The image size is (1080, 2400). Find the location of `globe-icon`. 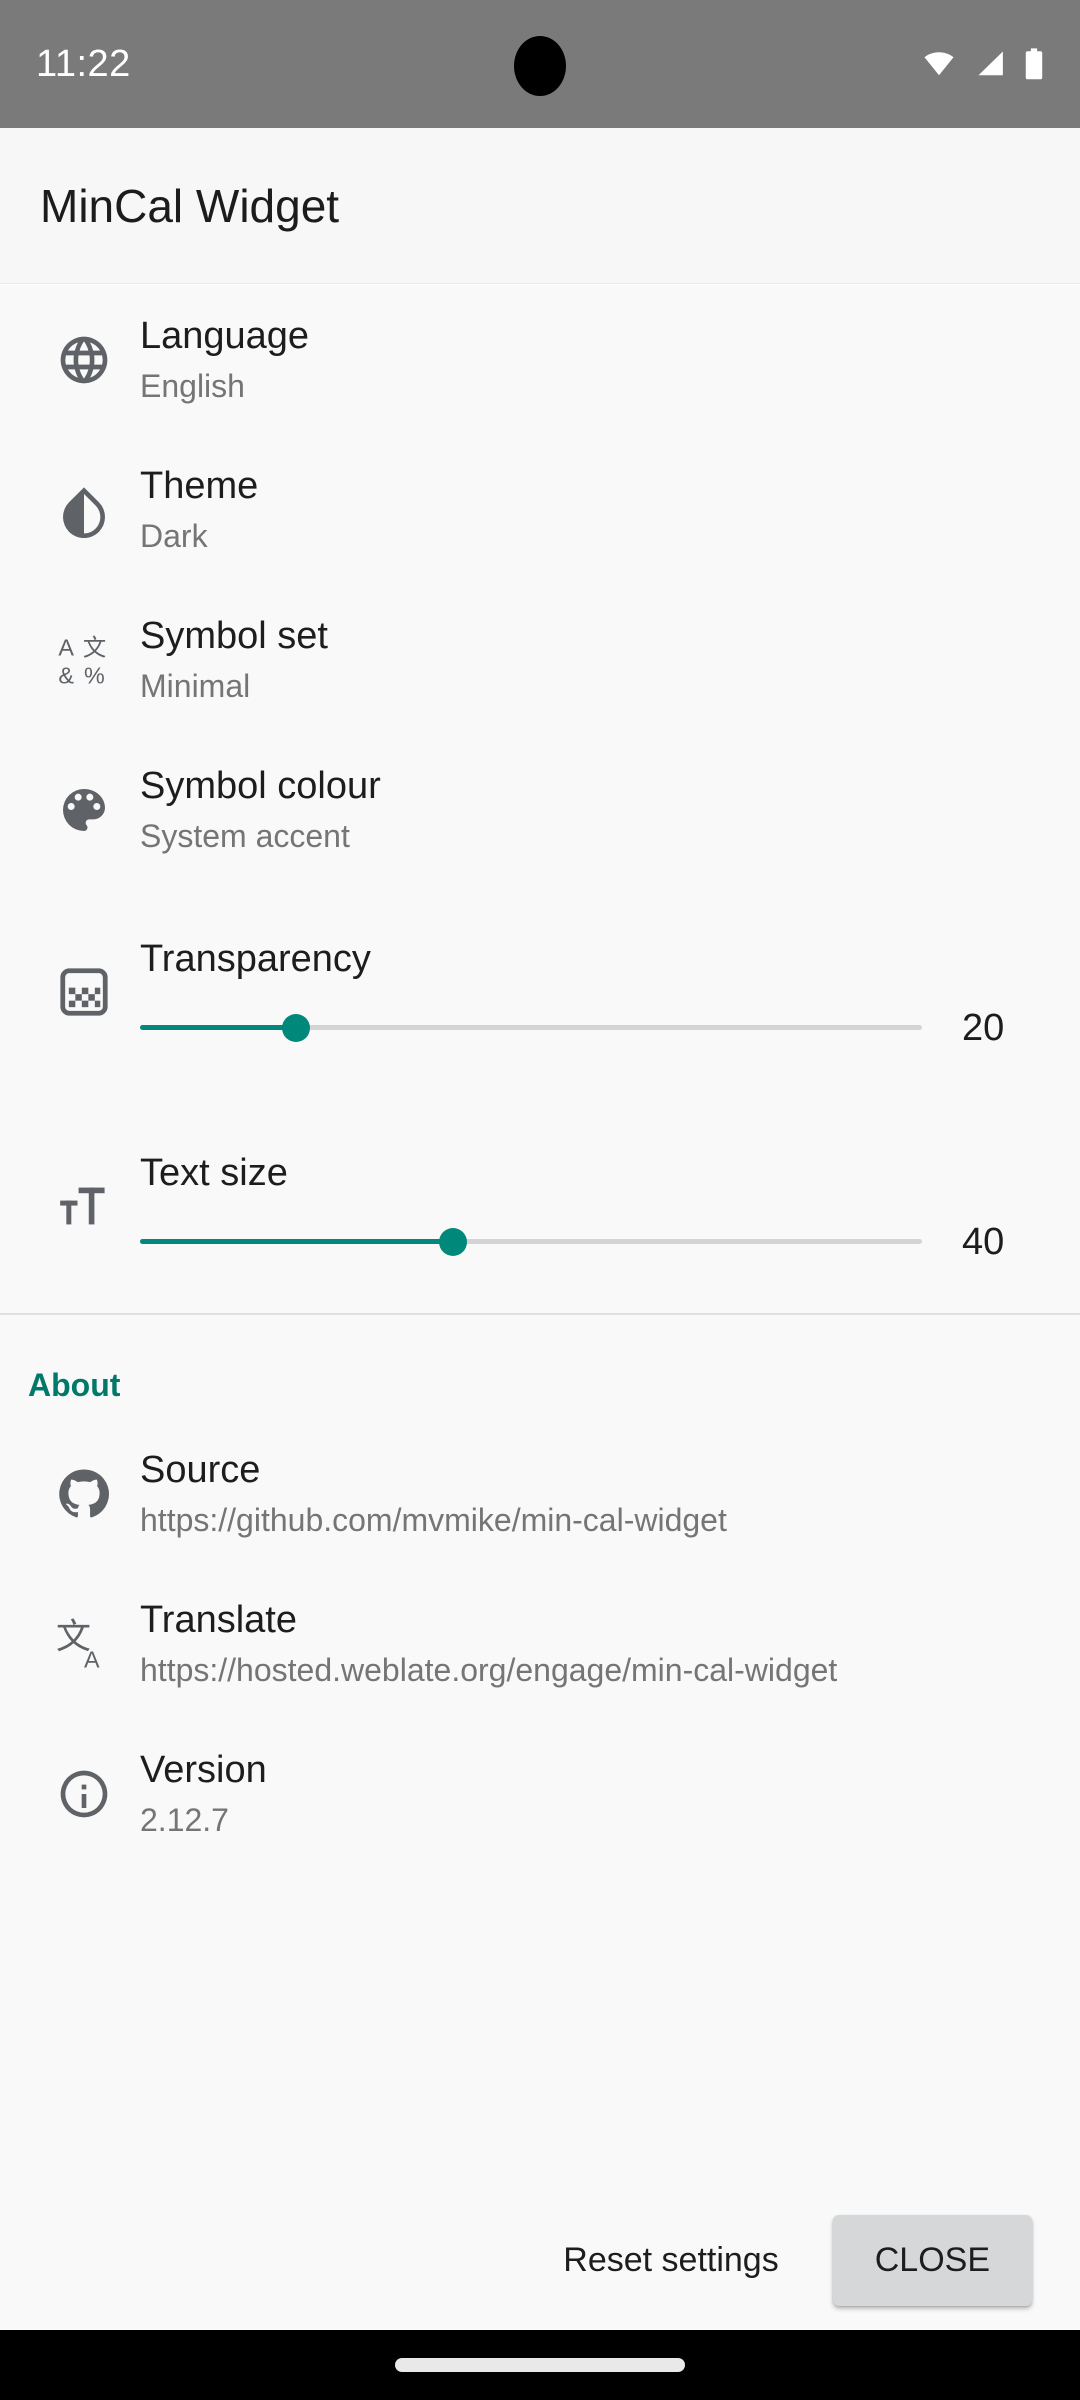

globe-icon is located at coordinates (84, 360).